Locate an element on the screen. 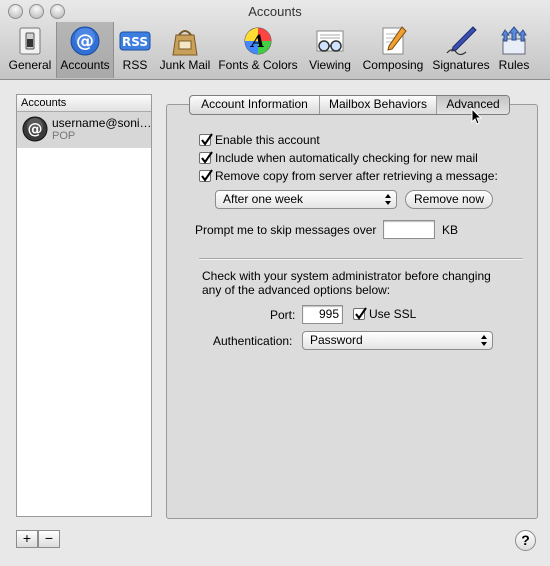 This screenshot has width=550, height=566. at-sign-account-icon: @ is located at coordinates (35, 129).